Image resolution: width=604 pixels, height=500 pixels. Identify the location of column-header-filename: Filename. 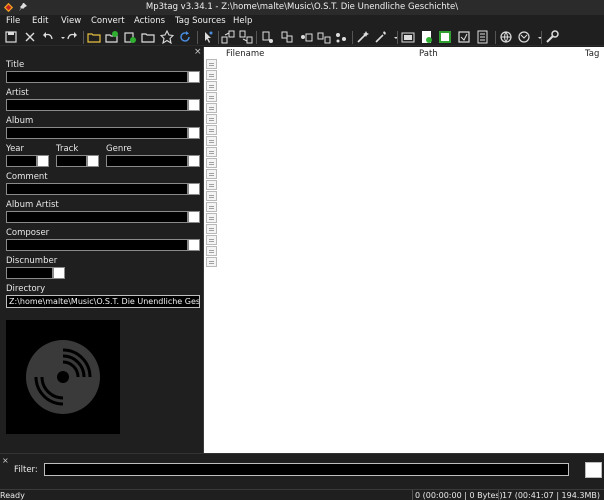
(245, 54).